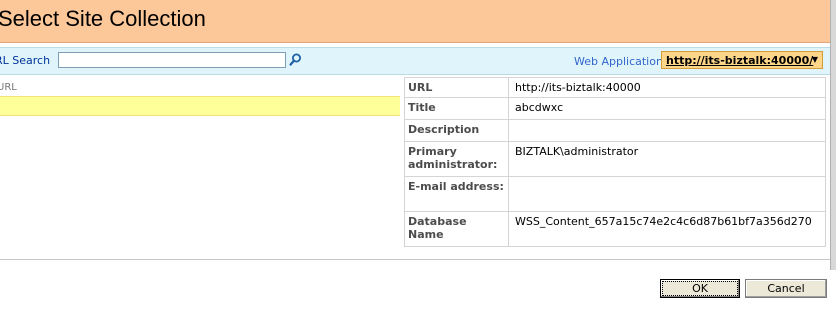 This screenshot has width=836, height=314. Describe the element at coordinates (456, 87) in the screenshot. I see `detail-key: URL` at that location.